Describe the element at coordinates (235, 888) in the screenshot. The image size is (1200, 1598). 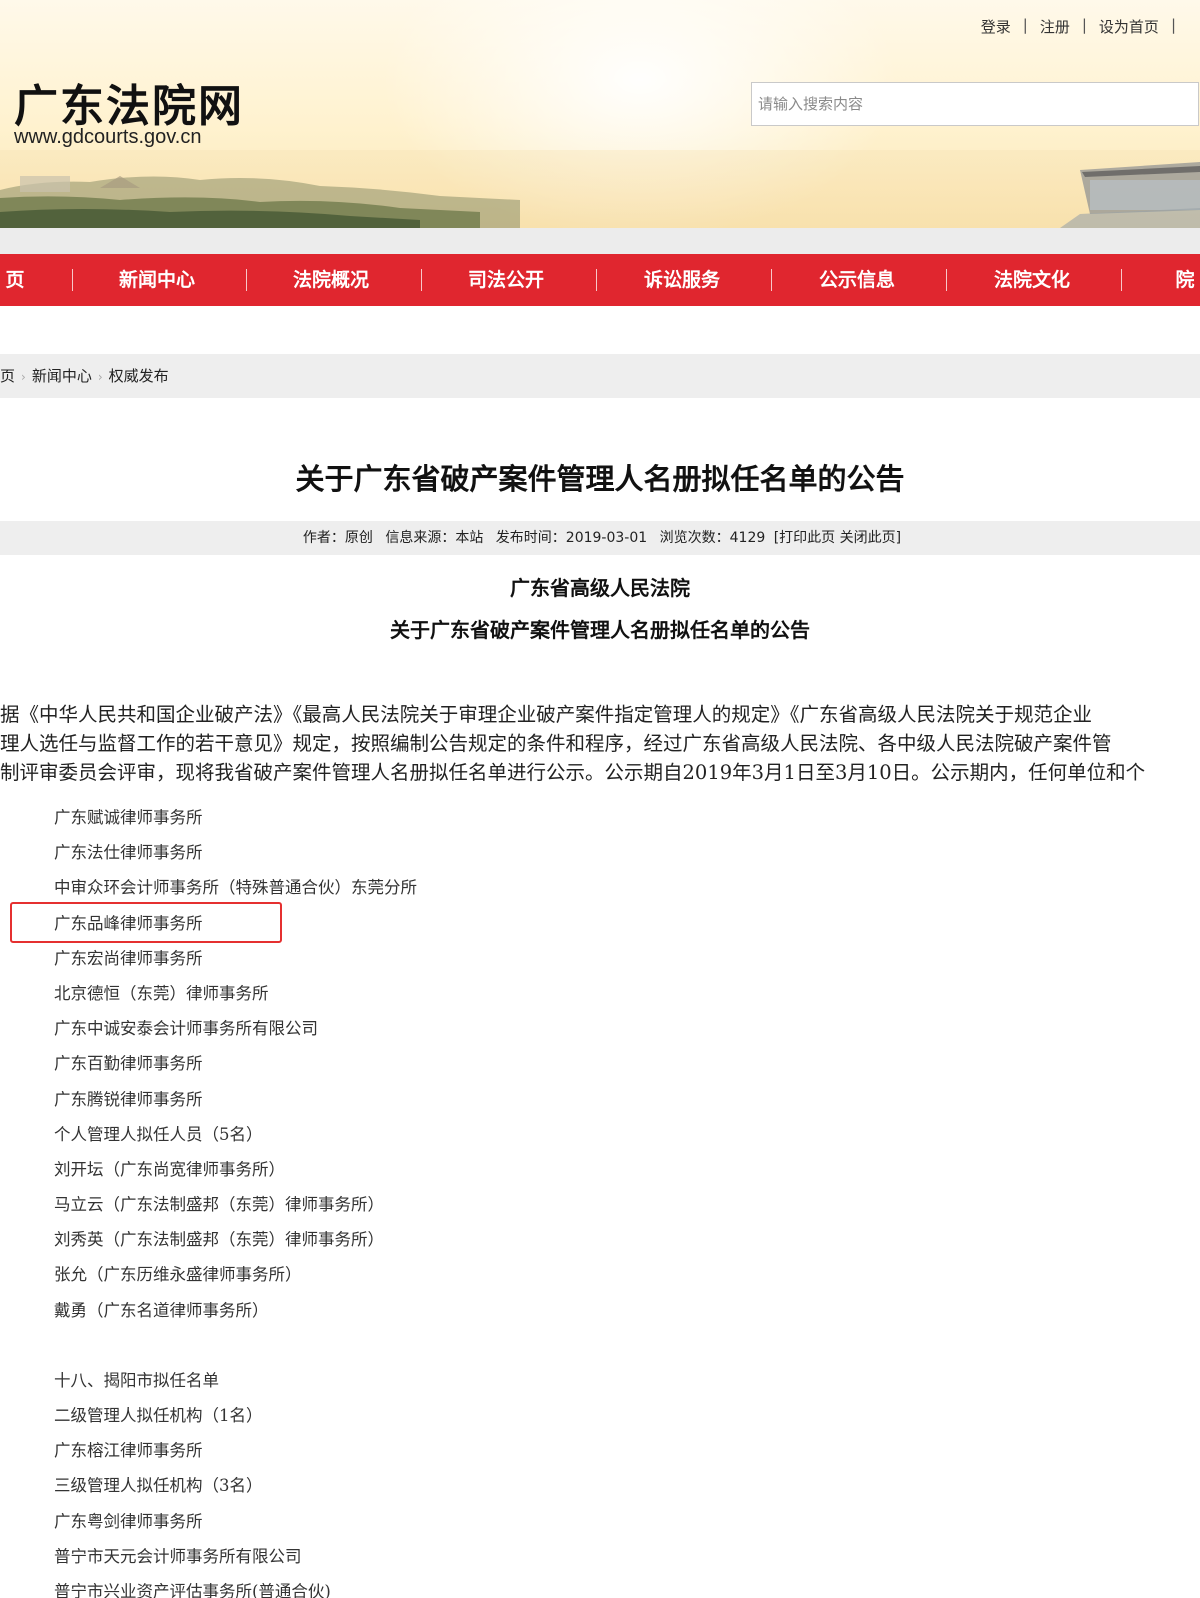
I see `list-item: 中审众环会计师事务所（特殊普通合伙）东莞分所` at that location.